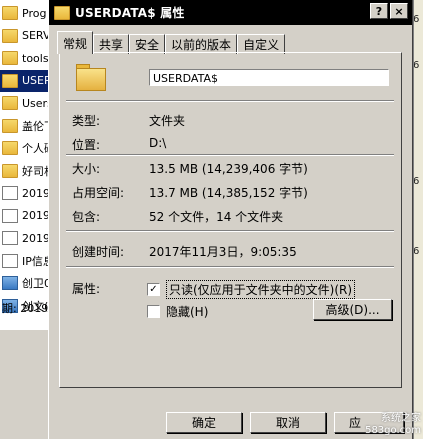 Image resolution: width=423 pixels, height=439 pixels. What do you see at coordinates (35, 58) in the screenshot?
I see `explorer-item-label: tools` at bounding box center [35, 58].